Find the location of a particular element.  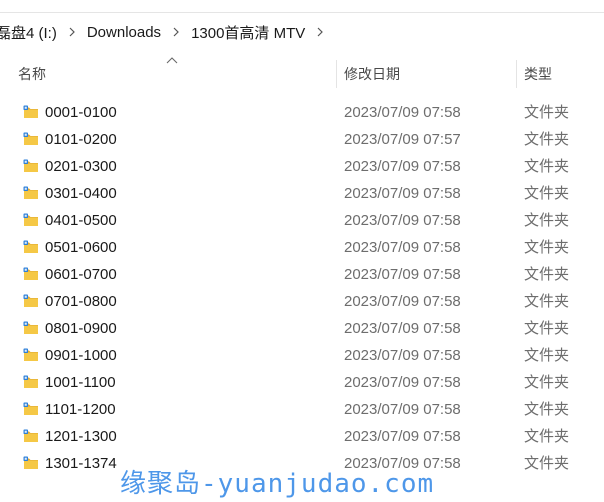

watermark: 缘聚岛-yuanjudao.com is located at coordinates (277, 484).